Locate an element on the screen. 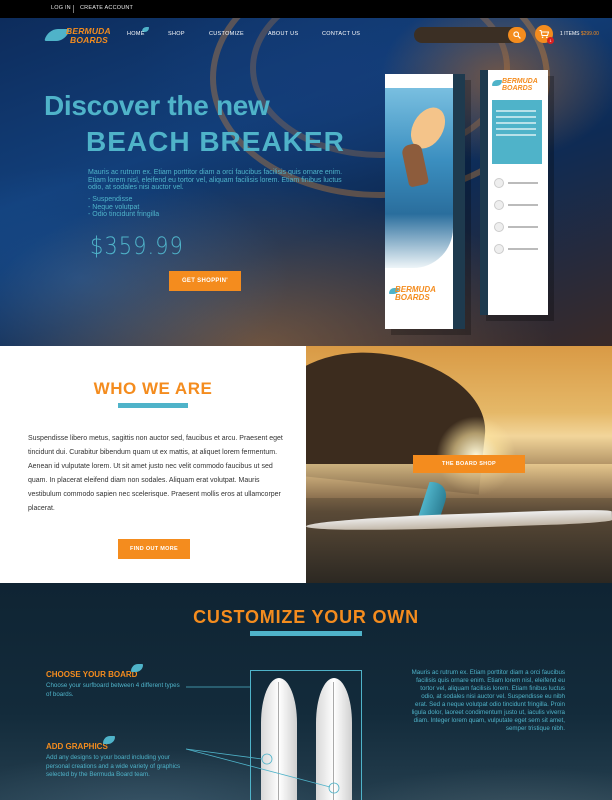 Image resolution: width=612 pixels, height=800 pixels. hero-price: $359.99 is located at coordinates (137, 246).